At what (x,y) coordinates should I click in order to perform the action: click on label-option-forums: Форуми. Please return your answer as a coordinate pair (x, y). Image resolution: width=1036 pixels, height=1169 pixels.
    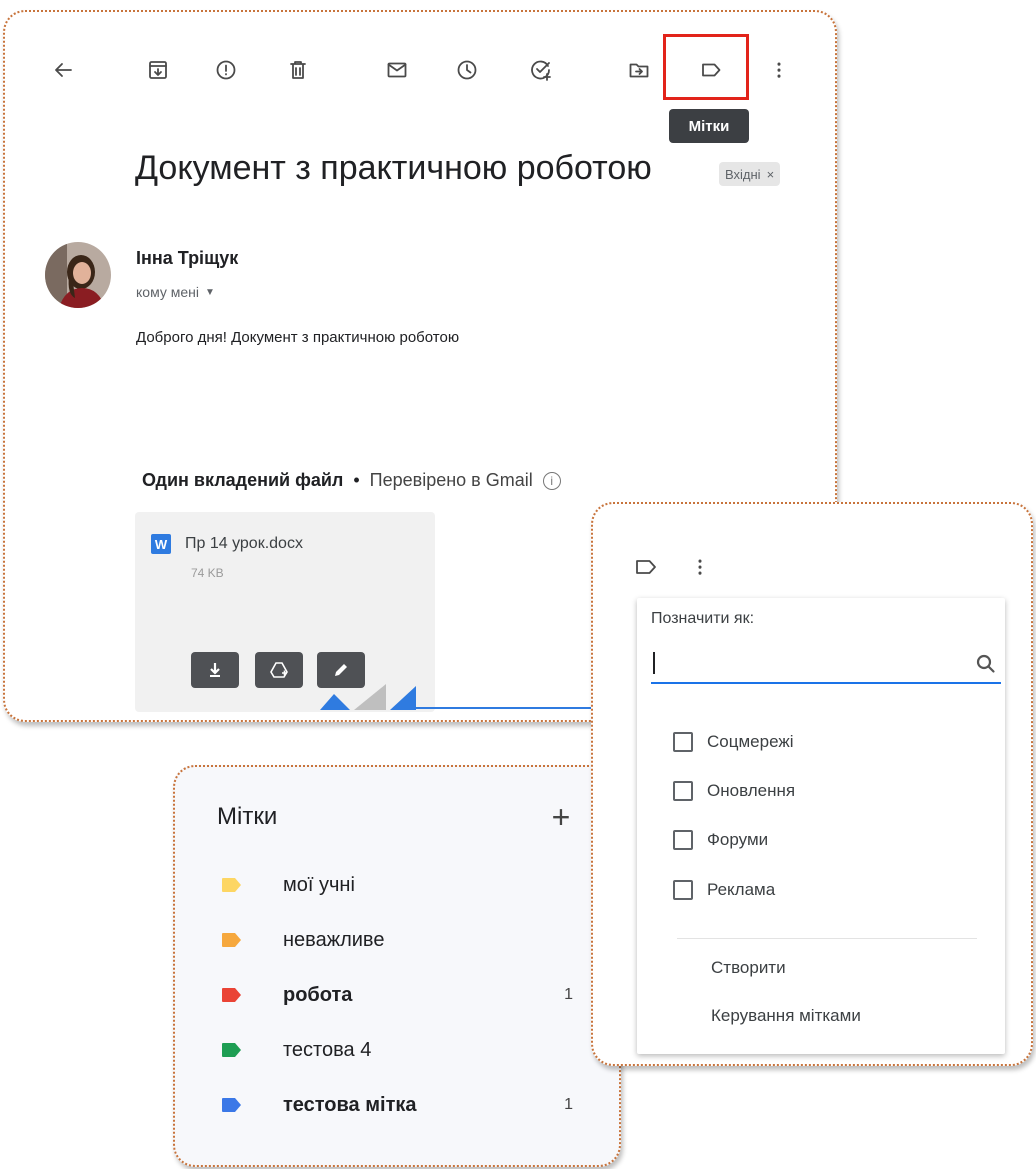
    Looking at the image, I should click on (720, 840).